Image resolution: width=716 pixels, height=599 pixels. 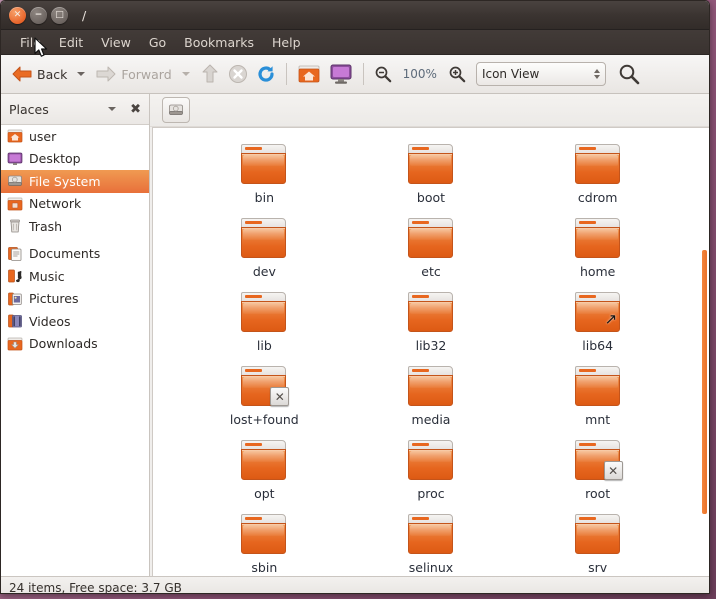 I want to click on sidebar-item-trash: Trash, so click(x=75, y=226).